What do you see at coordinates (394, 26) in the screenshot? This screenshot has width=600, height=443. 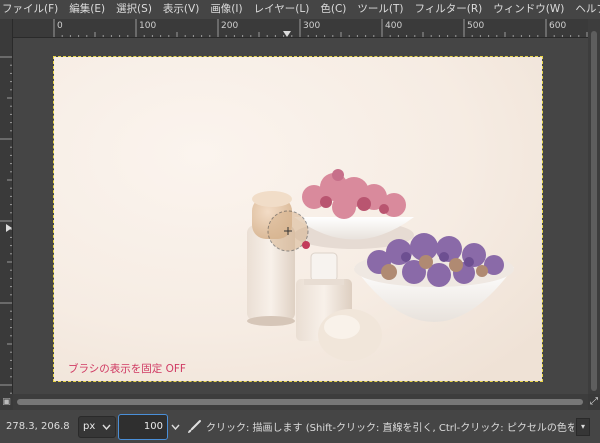 I see `ruler-label: 400` at bounding box center [394, 26].